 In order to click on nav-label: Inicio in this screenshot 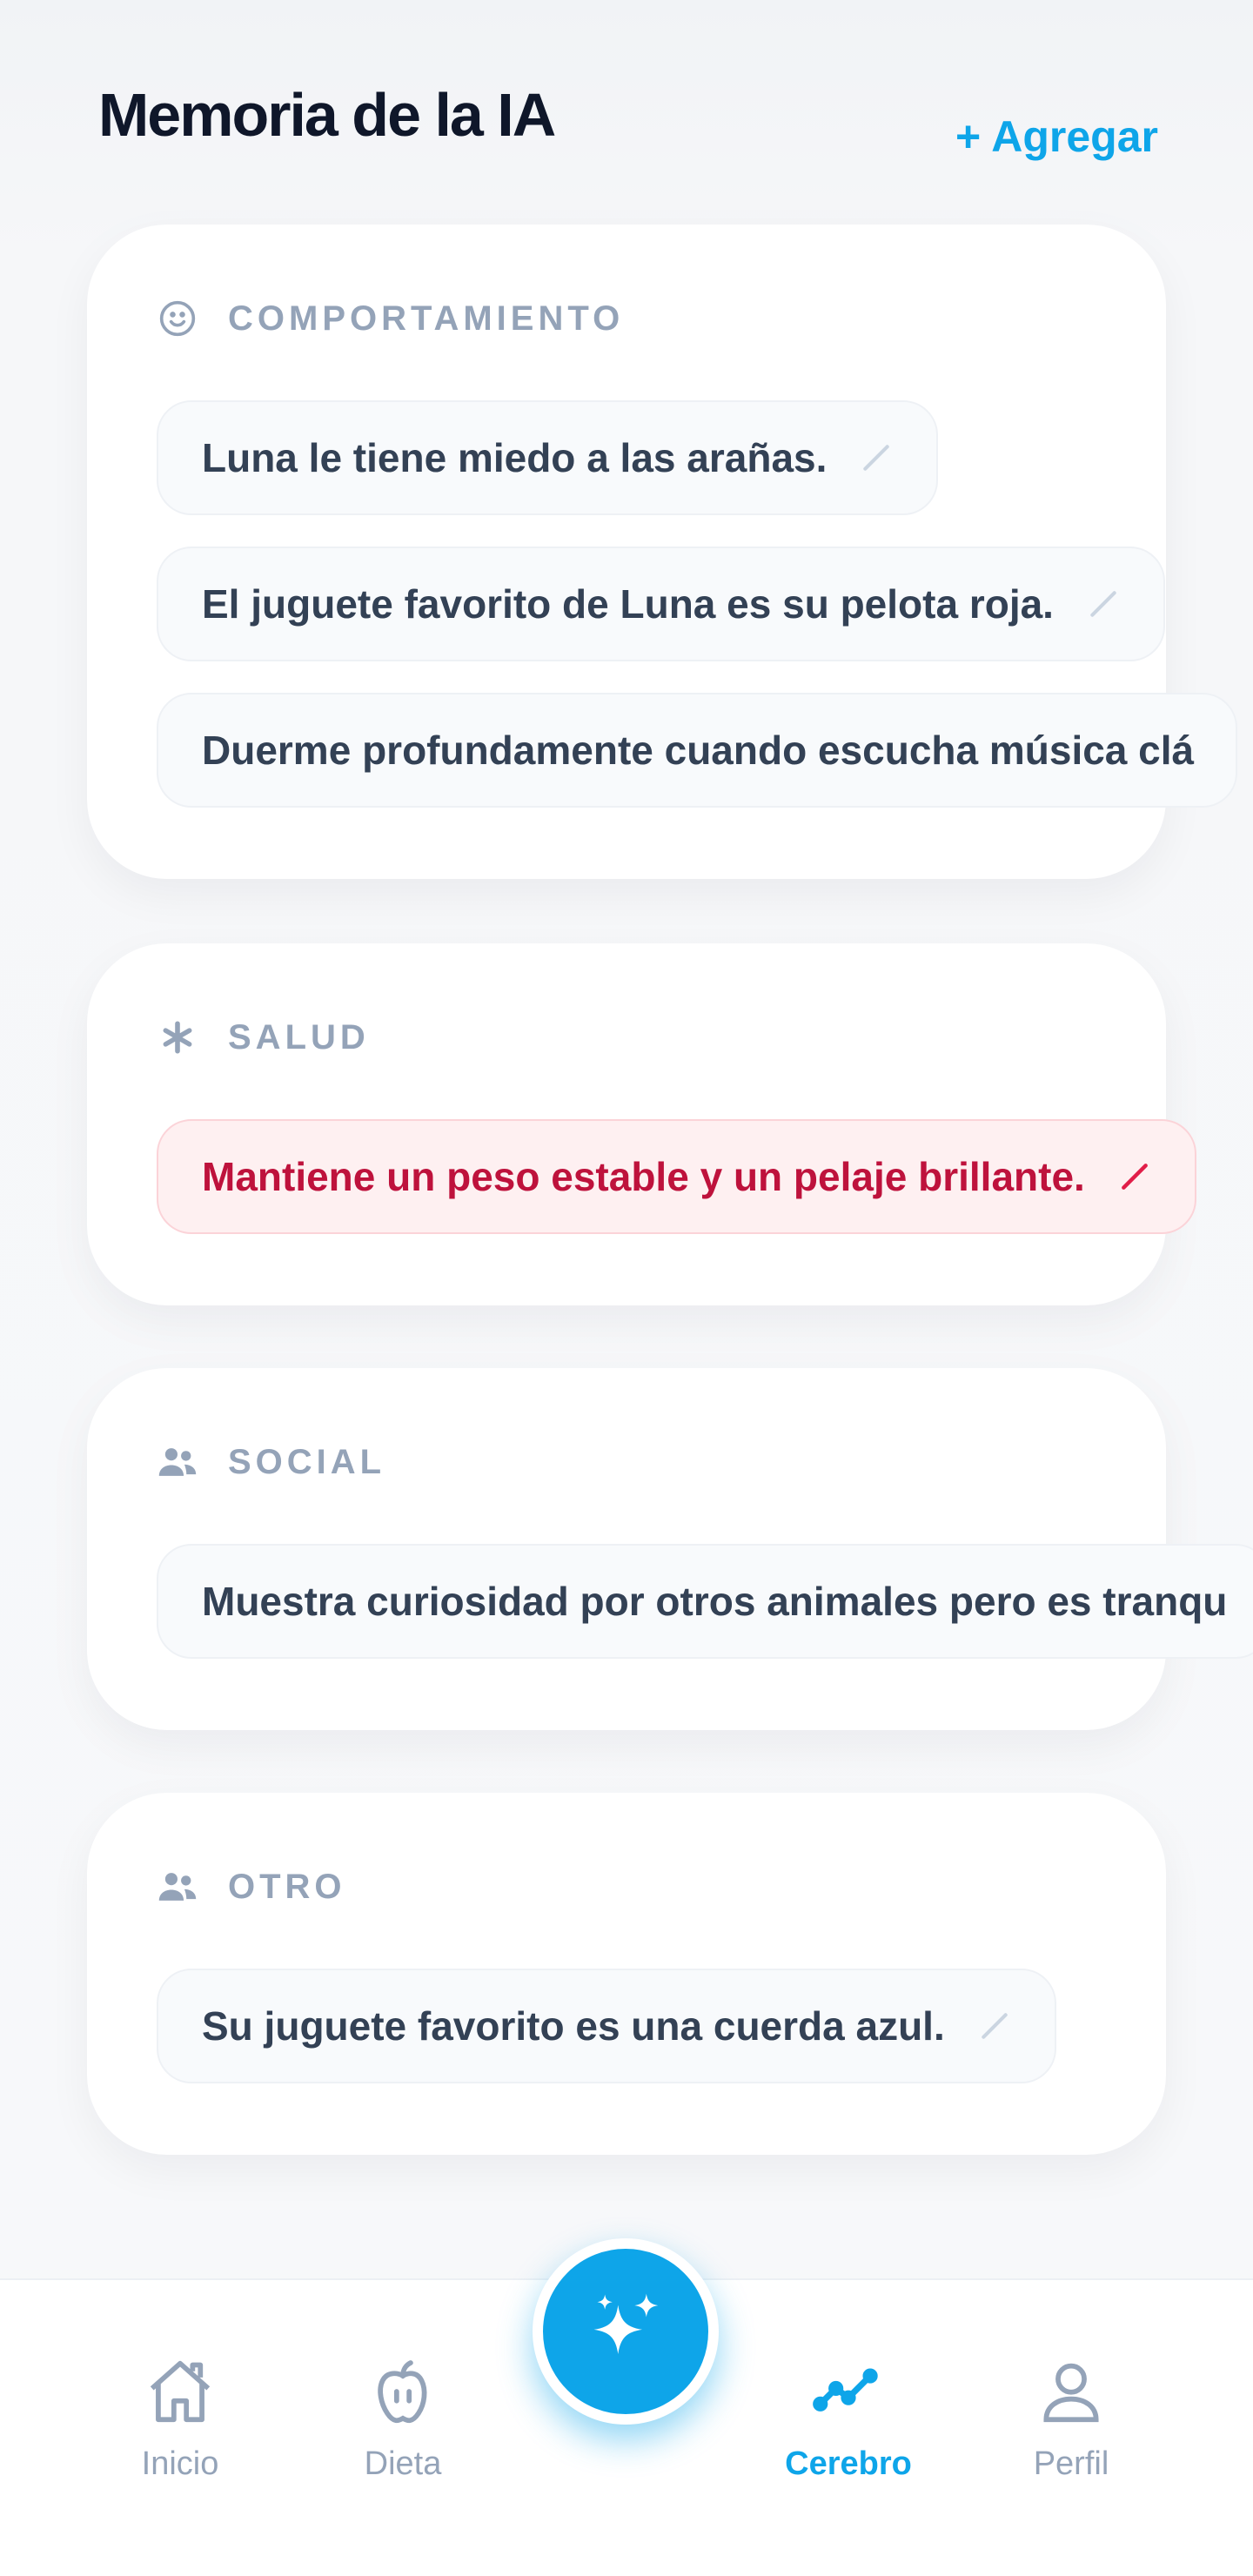, I will do `click(180, 2463)`.